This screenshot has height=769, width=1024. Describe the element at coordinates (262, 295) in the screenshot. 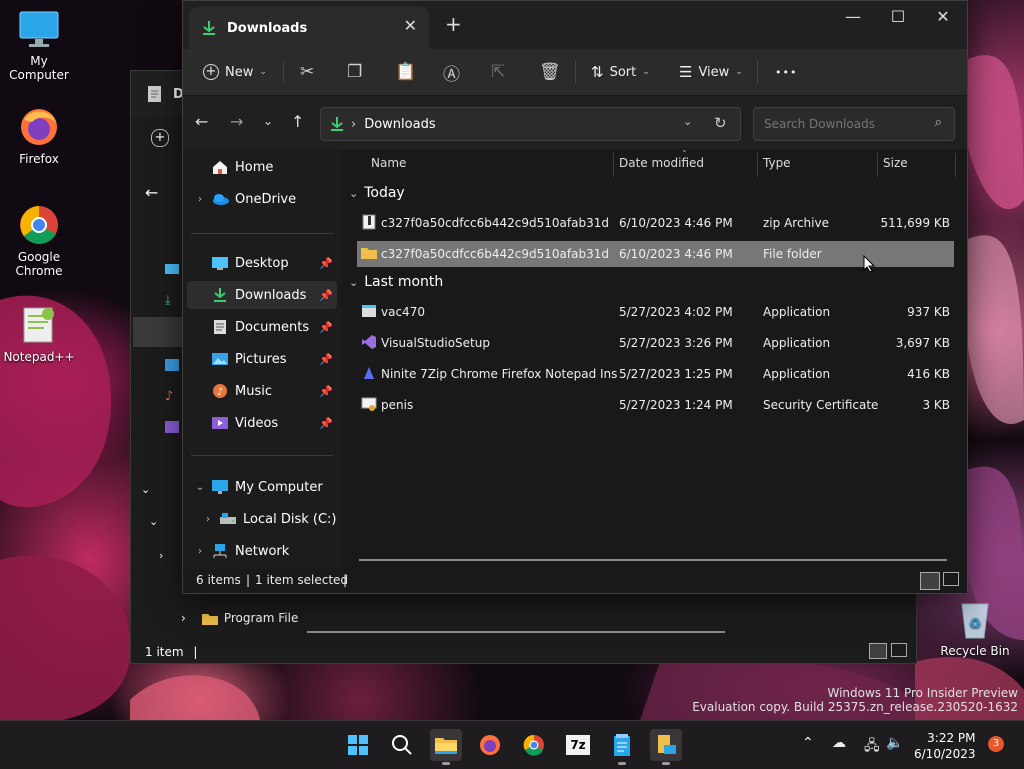

I see `sidebar-item-downloads: Downloads 📌` at that location.